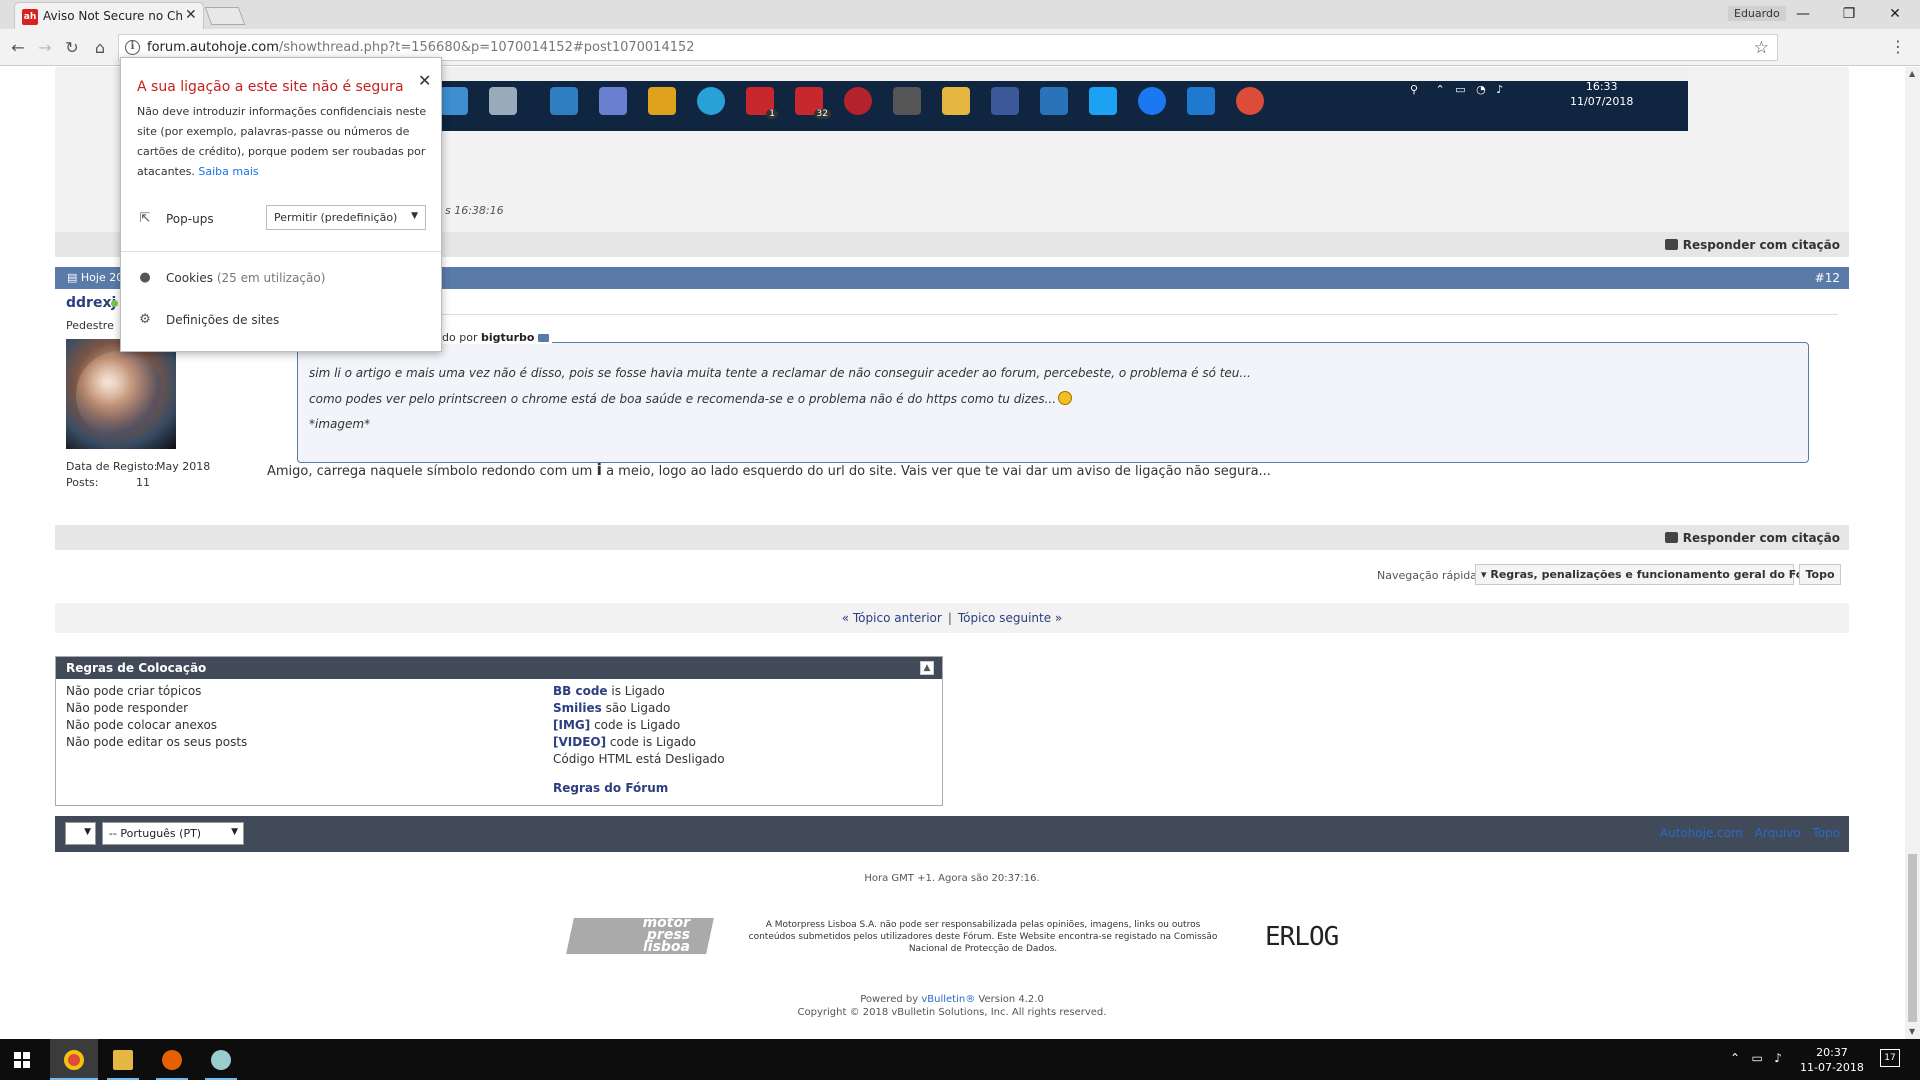 This screenshot has height=1080, width=1920. I want to click on scroll-thumb, so click(1912, 938).